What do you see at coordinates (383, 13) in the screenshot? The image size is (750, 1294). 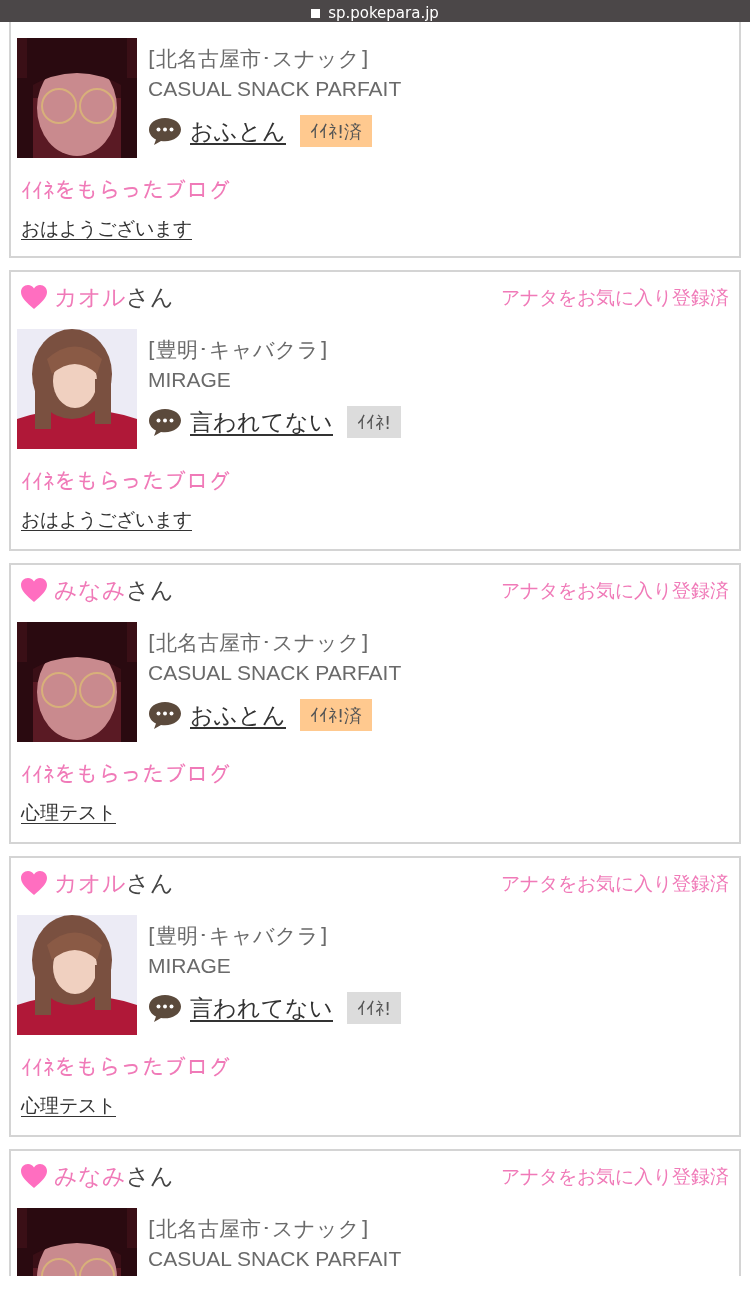 I see `url-text: sp.pokepara.jp` at bounding box center [383, 13].